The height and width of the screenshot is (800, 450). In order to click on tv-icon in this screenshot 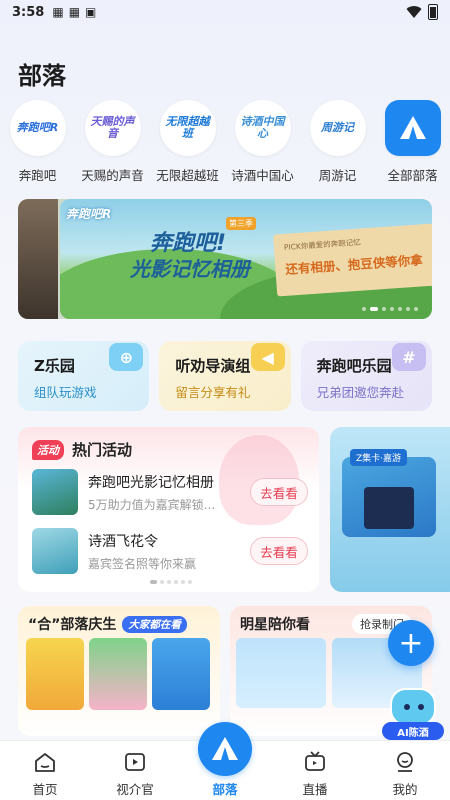, I will do `click(315, 761)`.